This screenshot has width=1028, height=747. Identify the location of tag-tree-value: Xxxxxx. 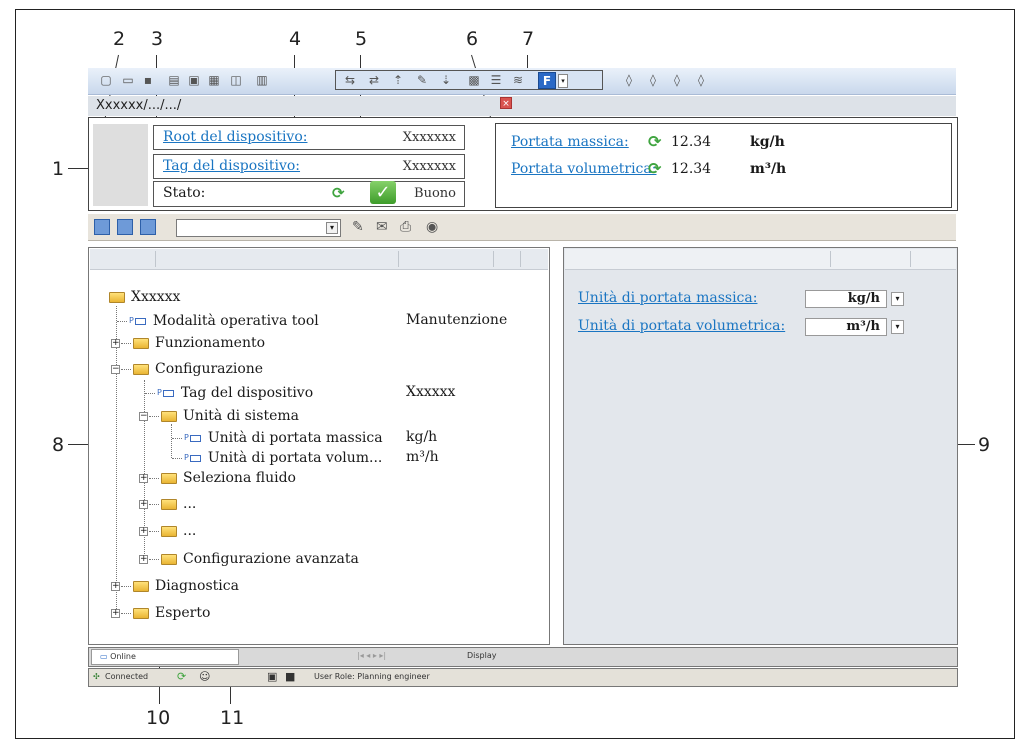
(431, 392).